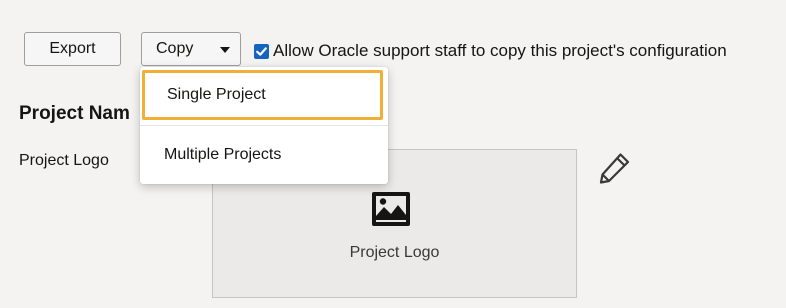 This screenshot has width=786, height=308. I want to click on copy-dropdown-button: Copy, so click(191, 49).